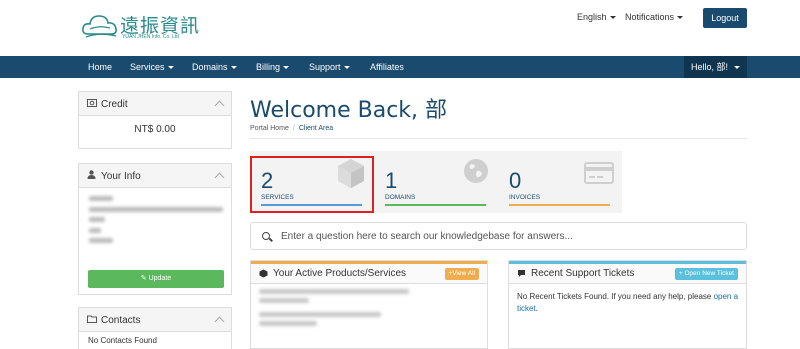 This screenshot has height=349, width=800. I want to click on view-all-label: View All, so click(463, 273).